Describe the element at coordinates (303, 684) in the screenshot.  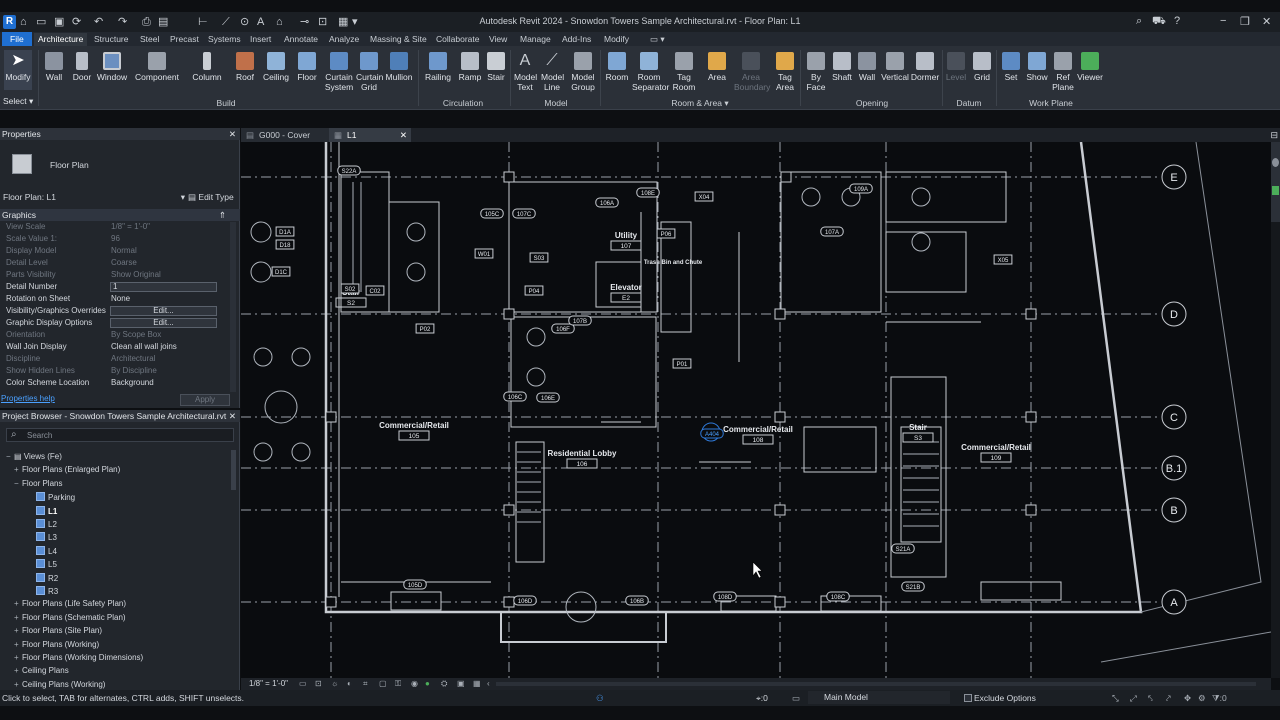
I see `detail-level-icon: ▭` at that location.